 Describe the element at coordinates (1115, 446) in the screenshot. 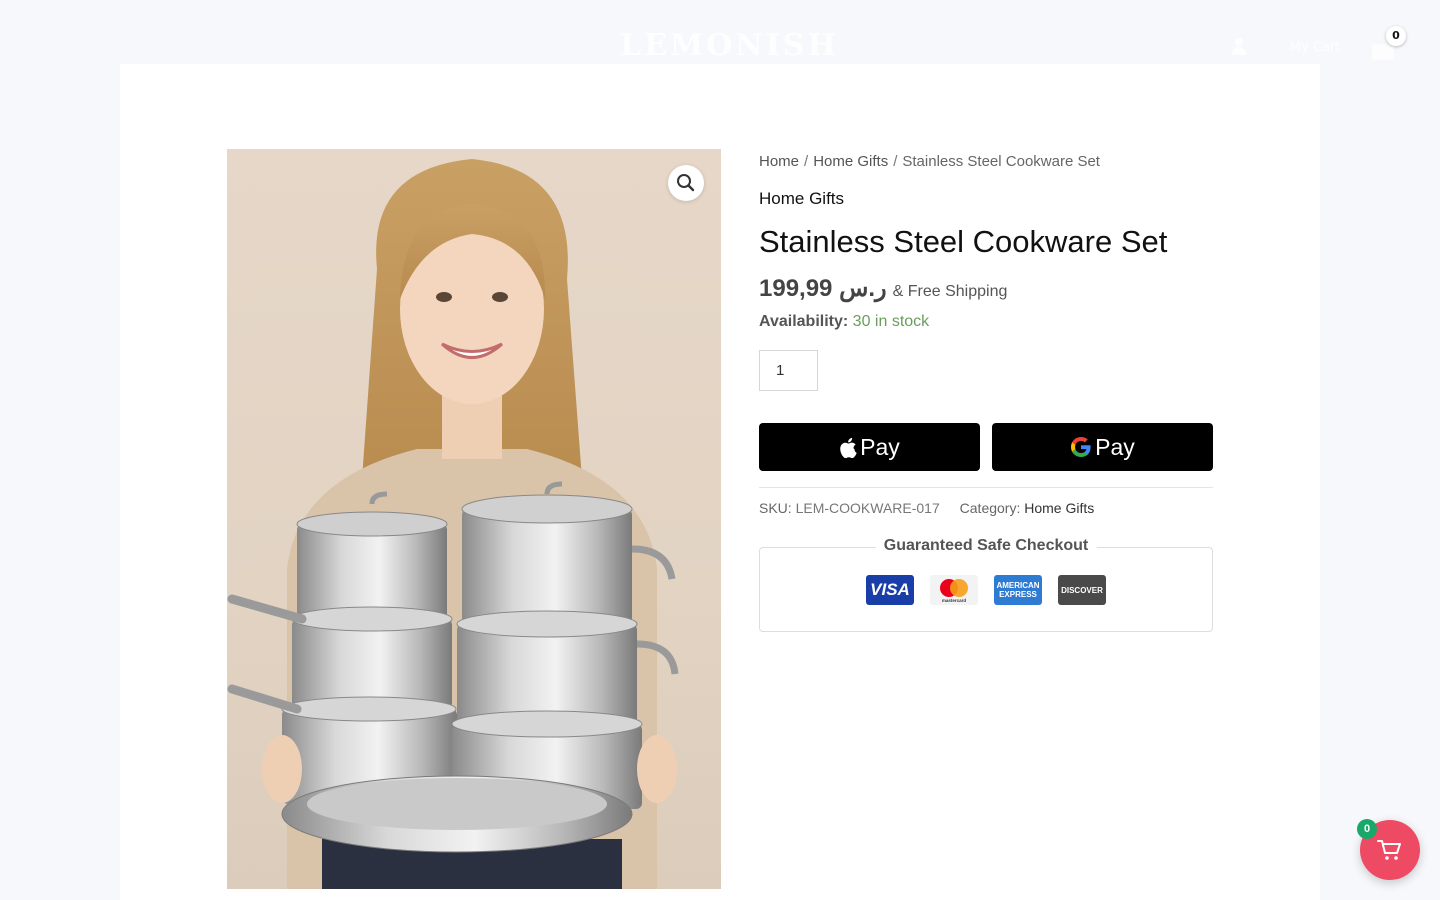

I see `google-pay-label: Pay` at that location.